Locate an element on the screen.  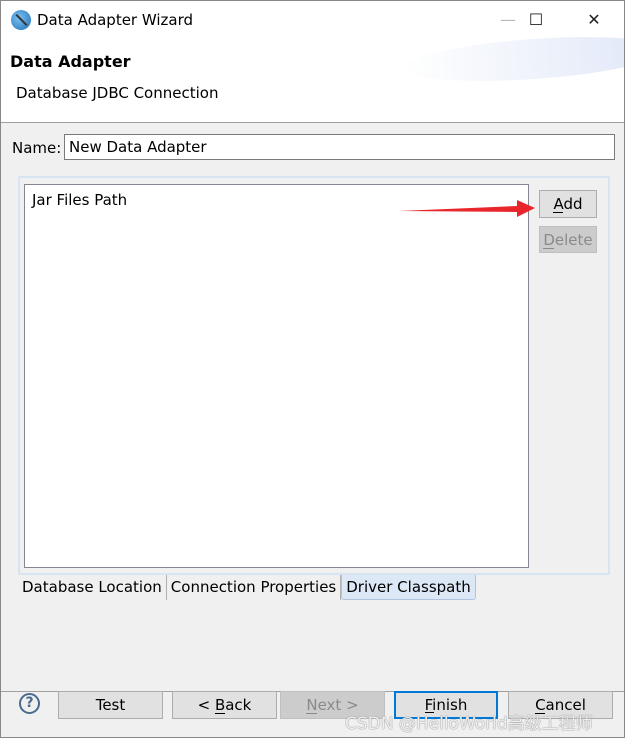
finish-button: Finish is located at coordinates (446, 705).